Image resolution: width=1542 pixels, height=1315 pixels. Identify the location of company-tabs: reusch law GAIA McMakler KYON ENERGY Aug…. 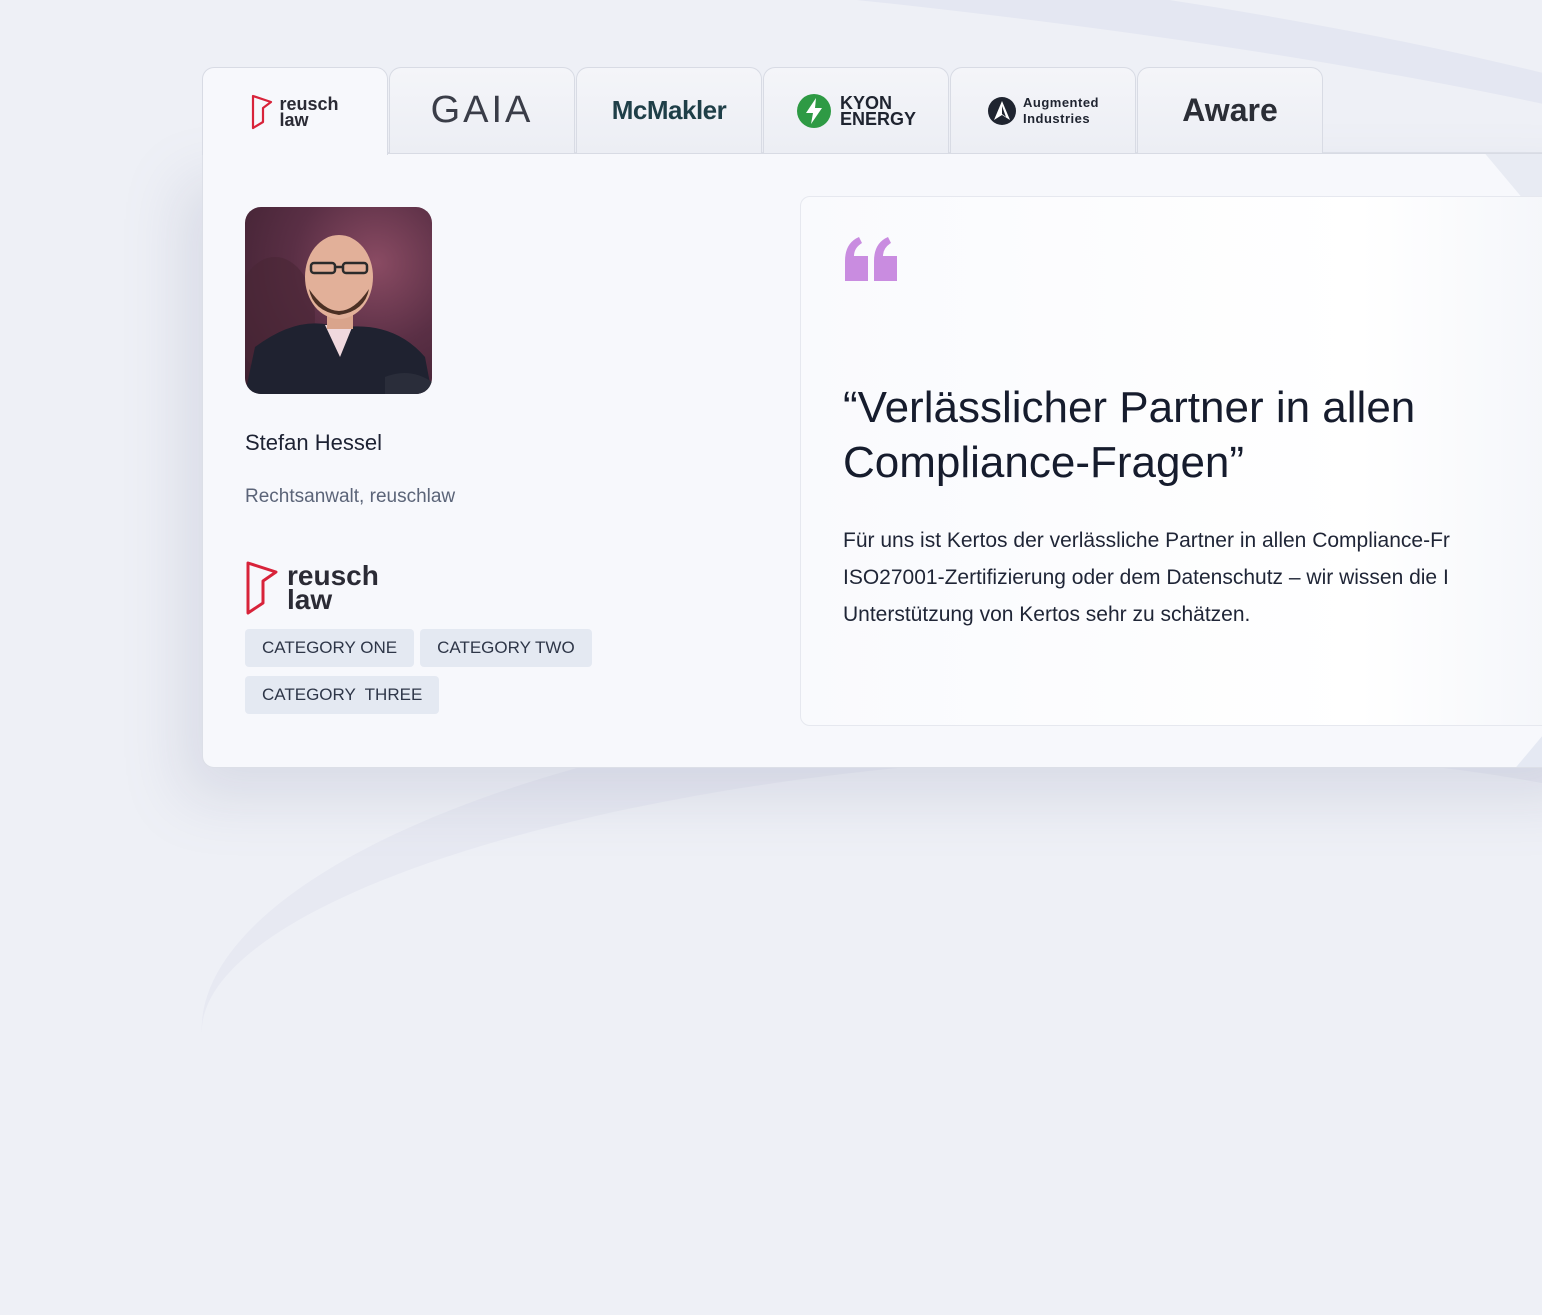
(763, 111).